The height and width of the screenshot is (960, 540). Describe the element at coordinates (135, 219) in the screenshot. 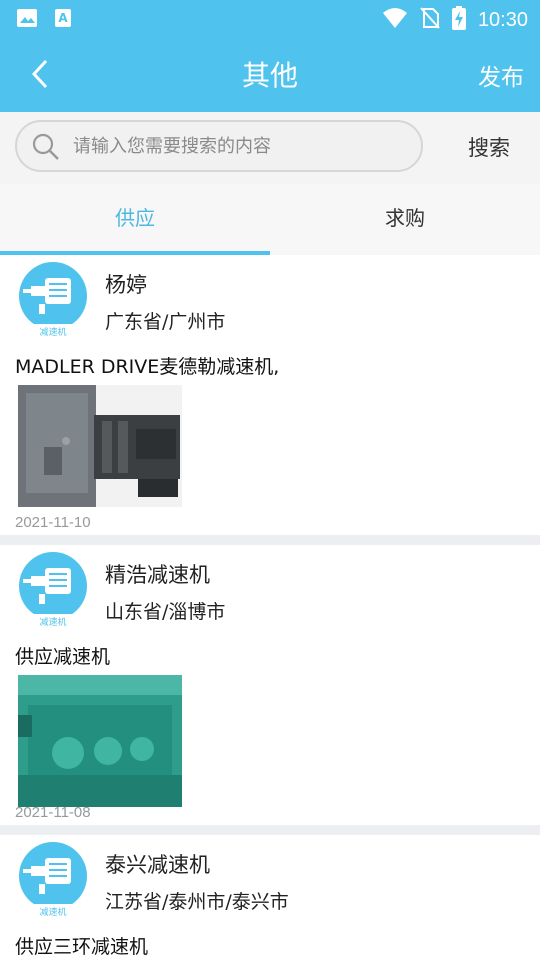

I see `tab-supply: 供应` at that location.